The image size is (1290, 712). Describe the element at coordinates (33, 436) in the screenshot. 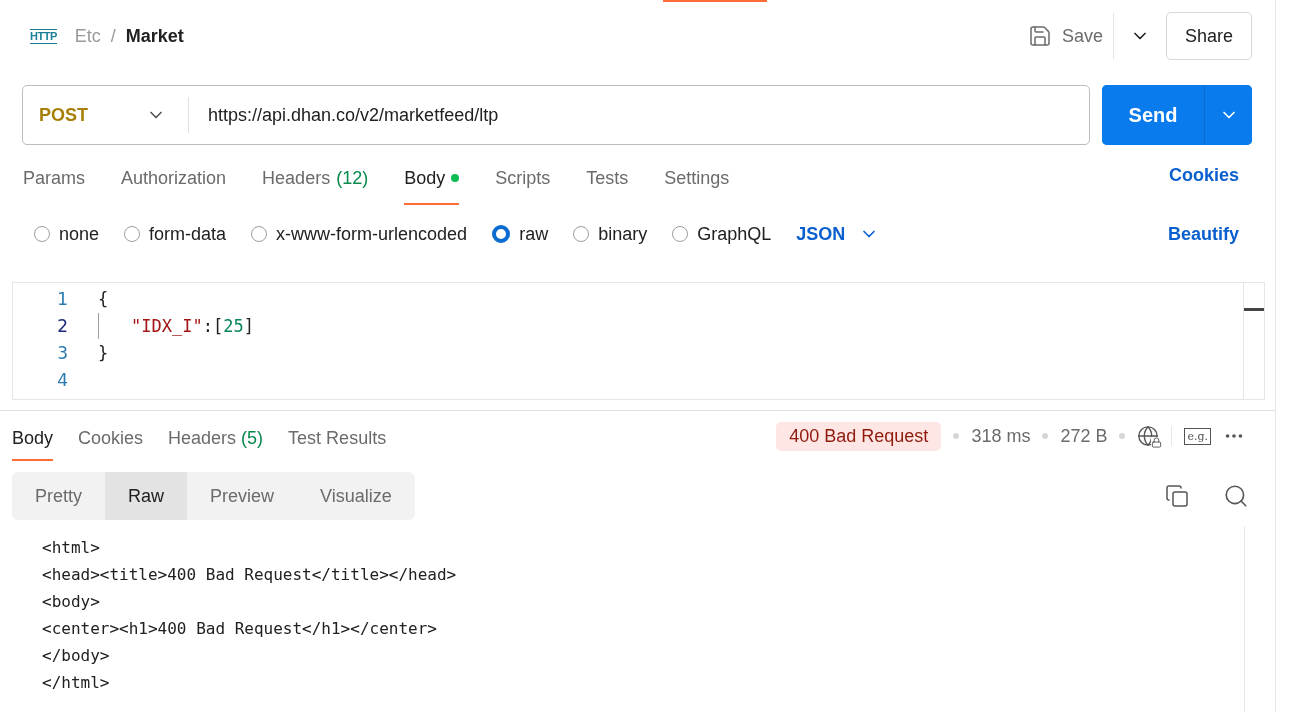

I see `response-tab: Body` at that location.